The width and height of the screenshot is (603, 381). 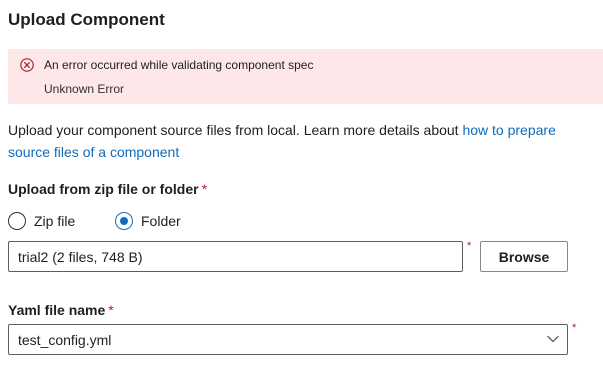 I want to click on radio-folder-label: Folder, so click(x=161, y=221).